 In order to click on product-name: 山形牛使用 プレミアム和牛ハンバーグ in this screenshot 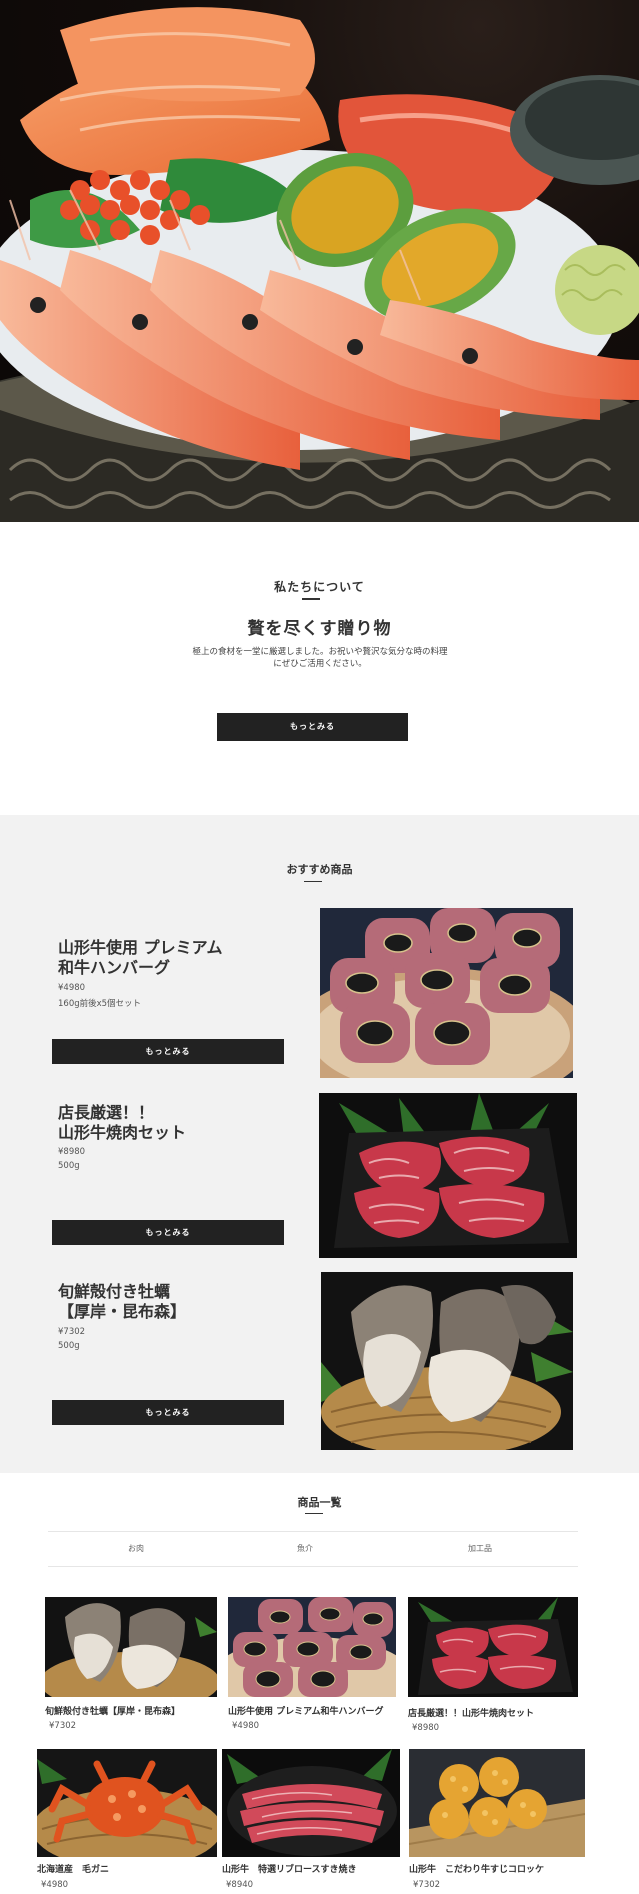, I will do `click(306, 1710)`.